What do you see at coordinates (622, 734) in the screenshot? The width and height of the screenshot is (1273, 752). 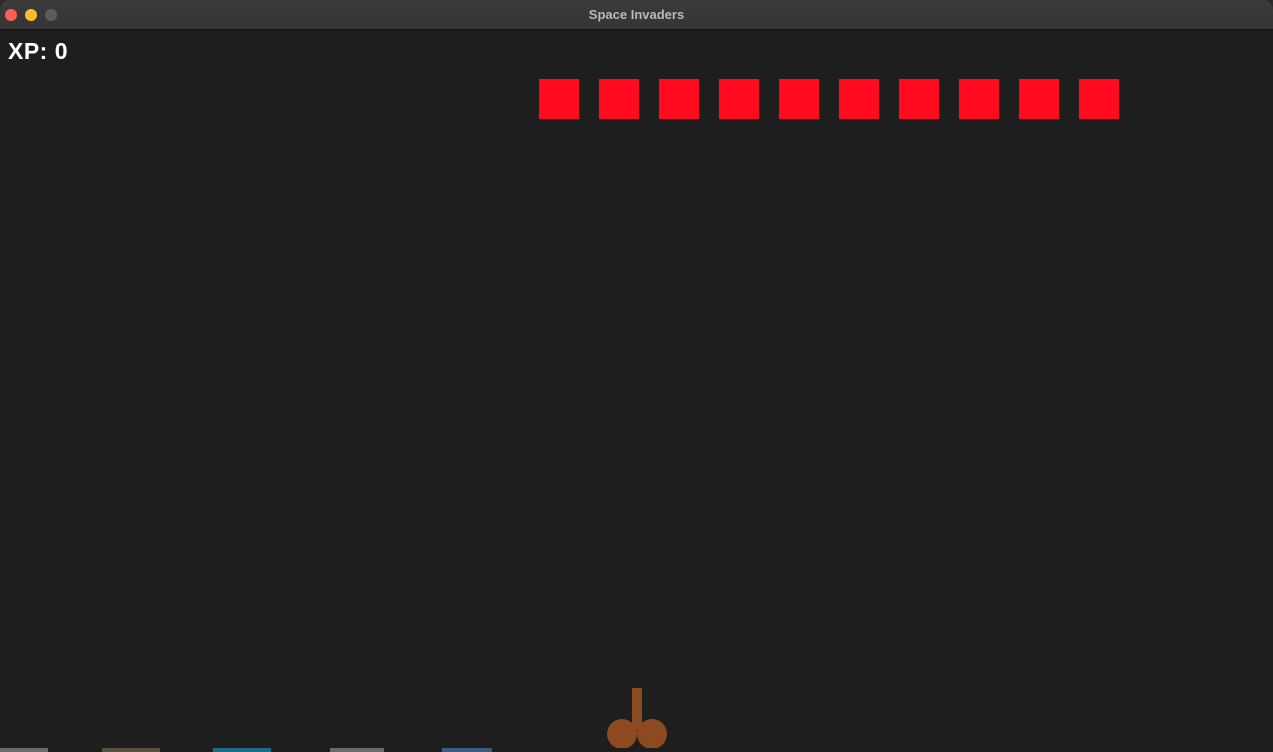 I see `ship-left-wheel` at bounding box center [622, 734].